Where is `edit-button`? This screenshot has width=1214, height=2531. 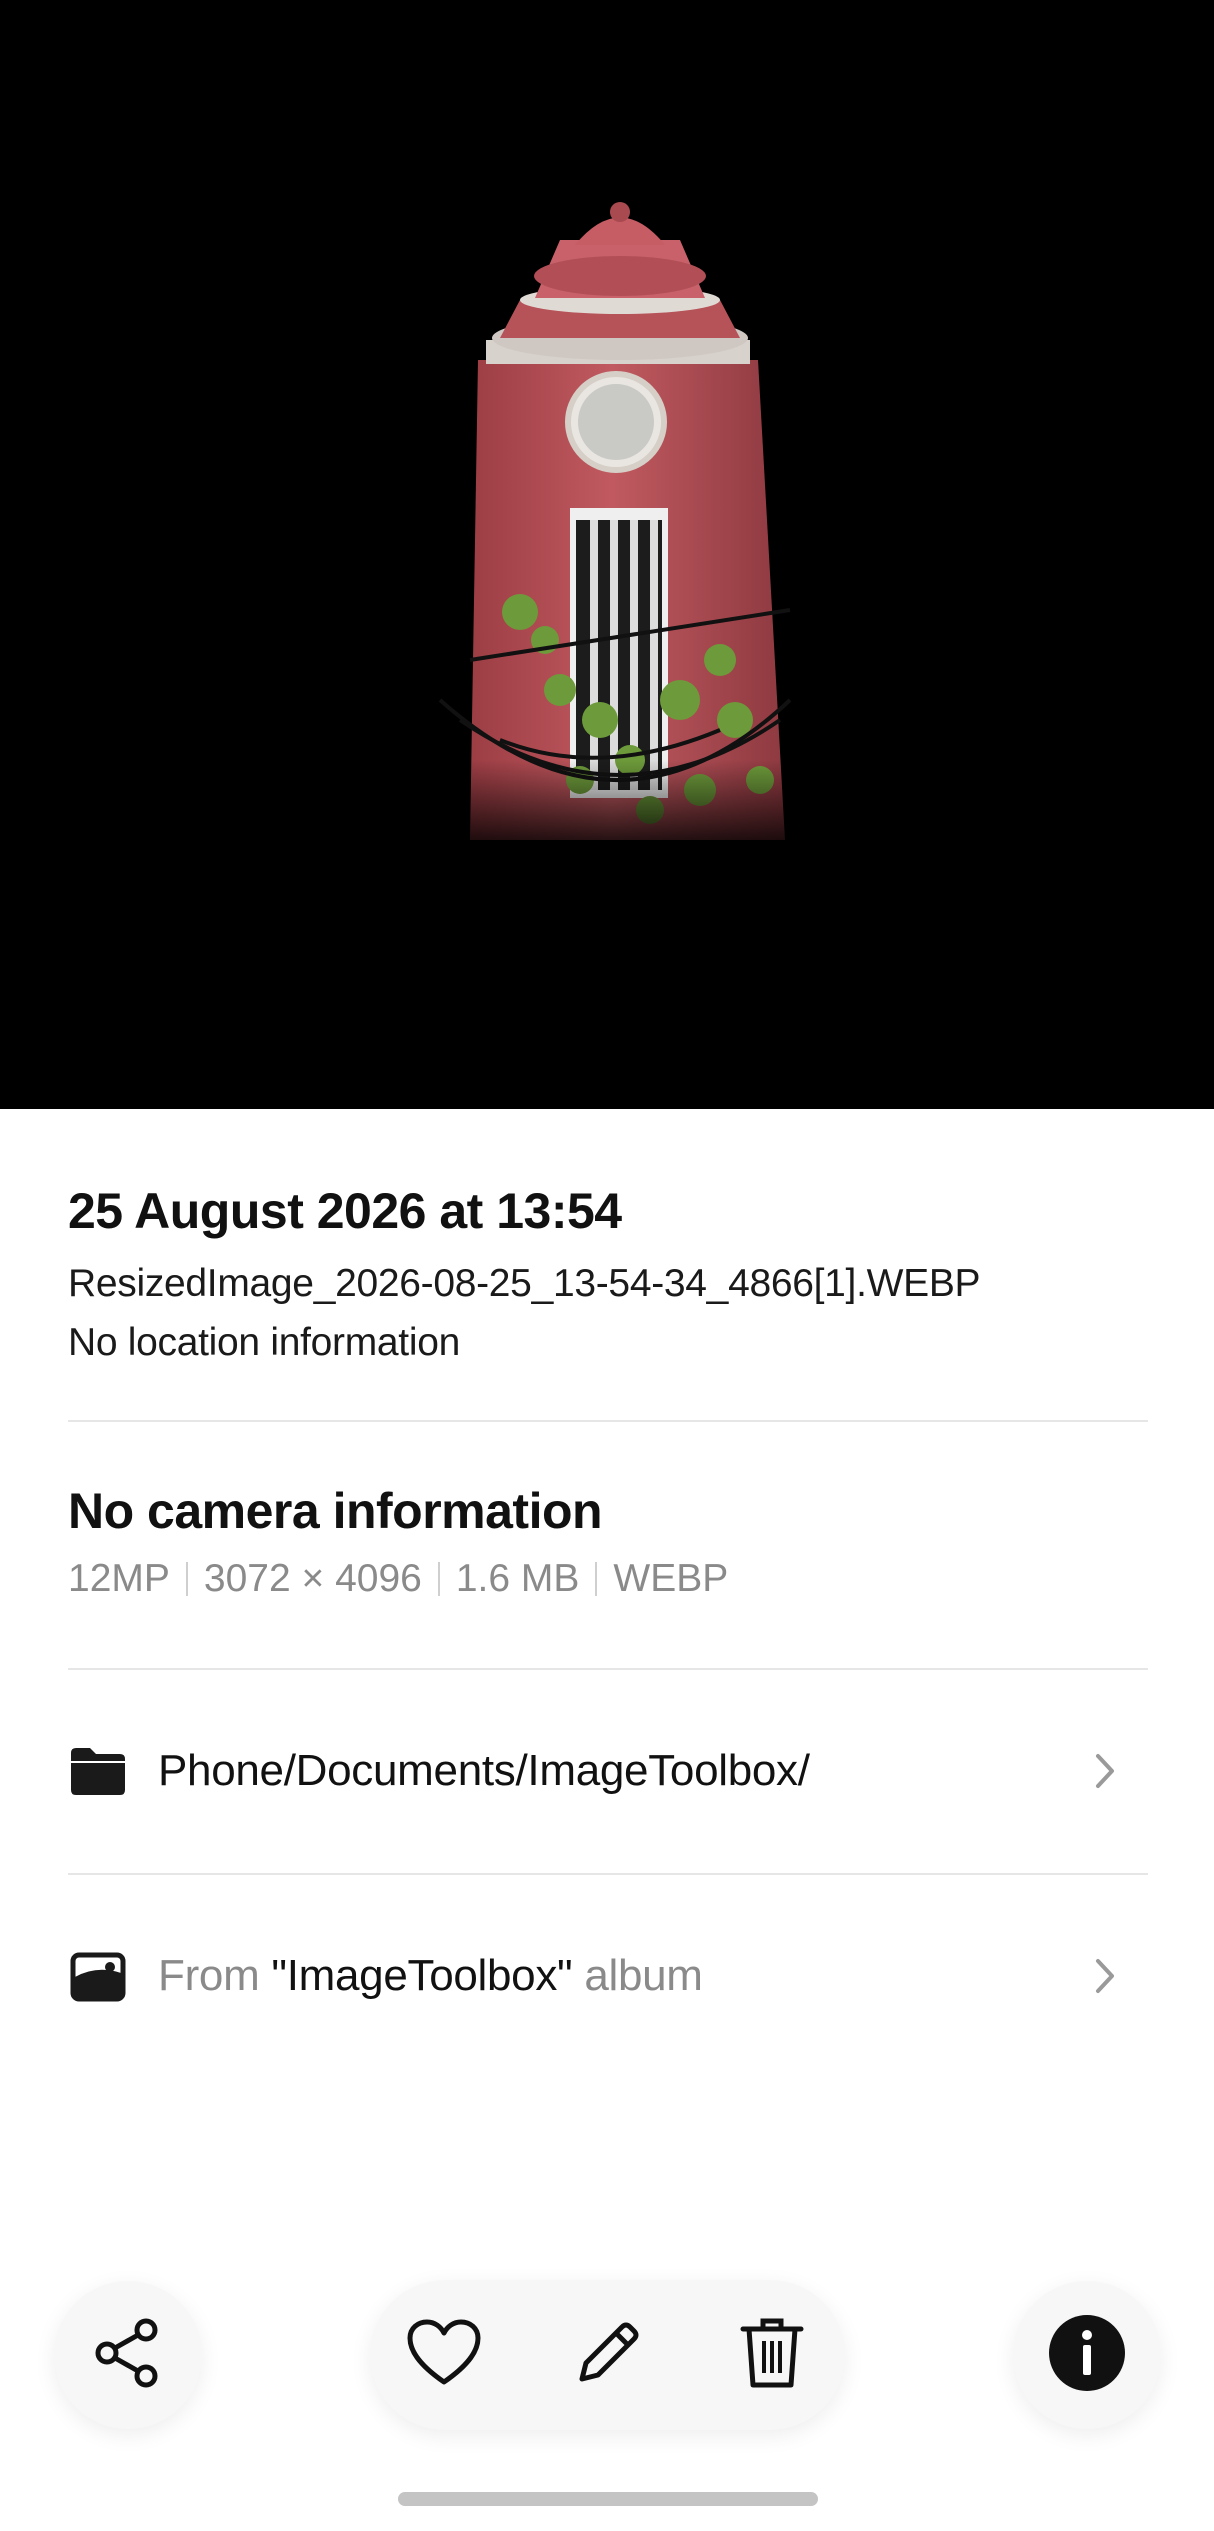
edit-button is located at coordinates (608, 2355).